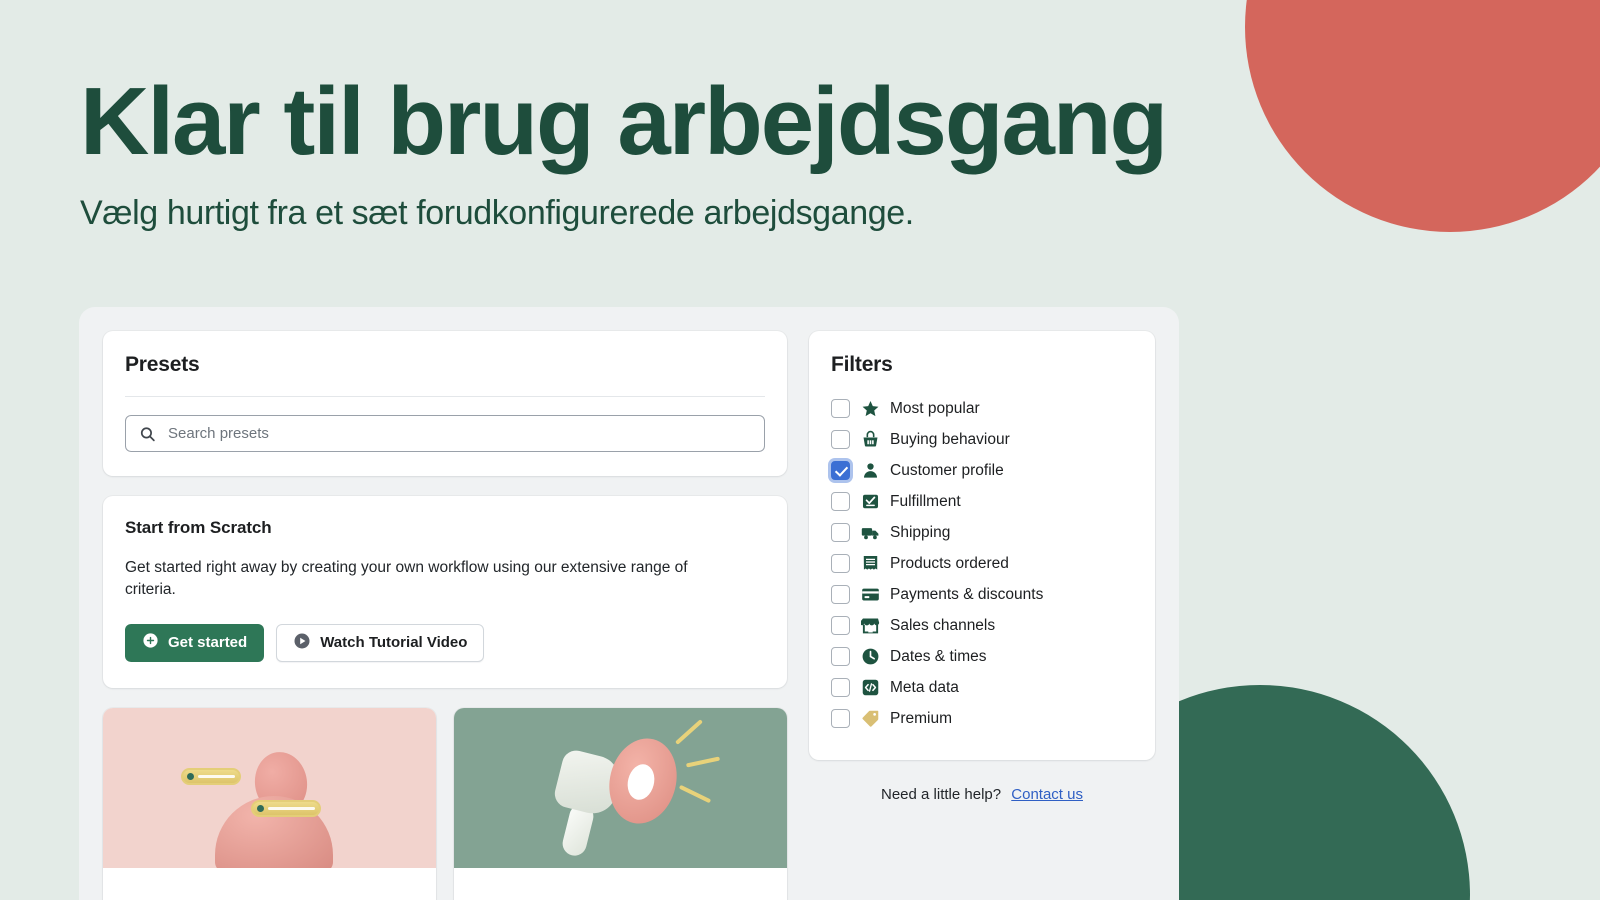 The image size is (1600, 900). I want to click on presets-title: Presets, so click(162, 364).